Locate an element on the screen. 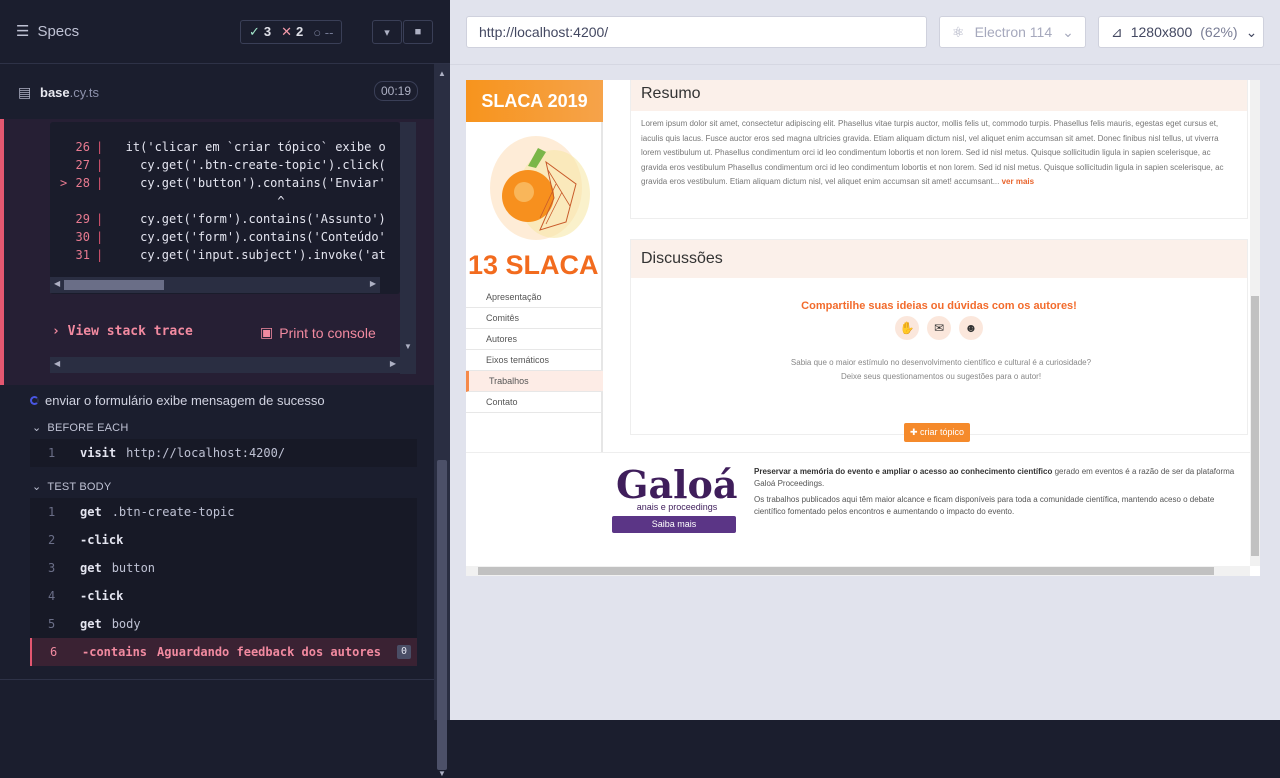 The image size is (1280, 778). pending-stat: ○ -- is located at coordinates (323, 32).